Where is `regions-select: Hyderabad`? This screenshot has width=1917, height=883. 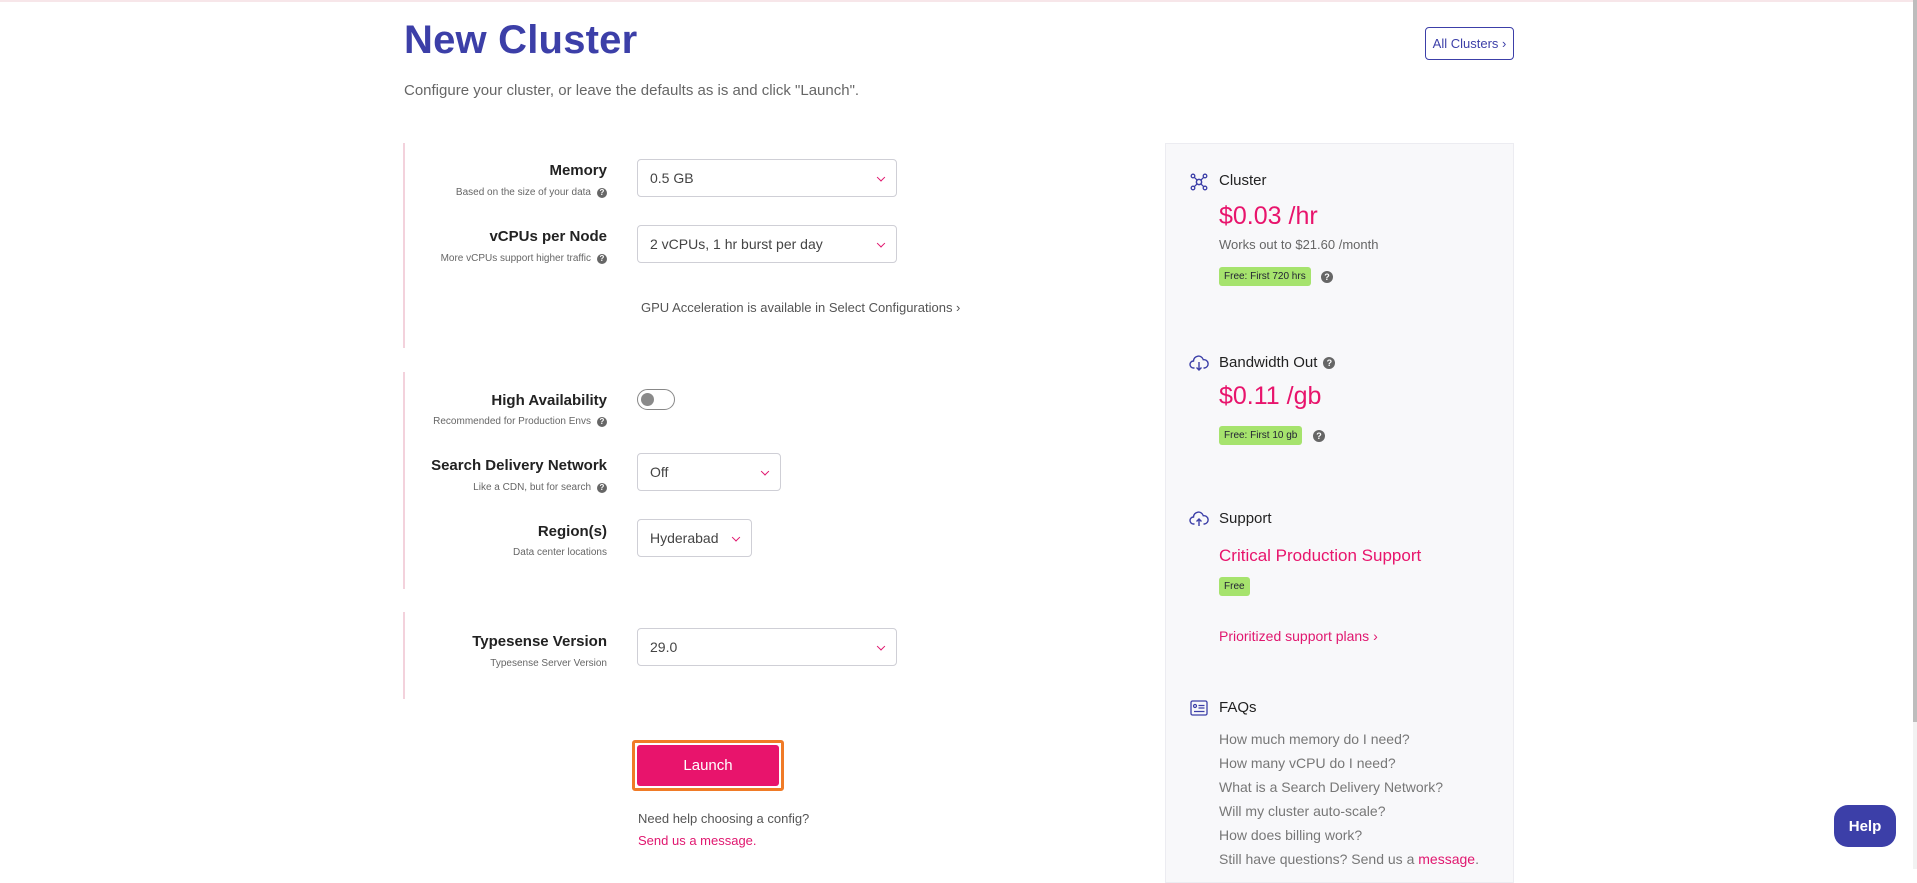
regions-select: Hyderabad is located at coordinates (694, 538).